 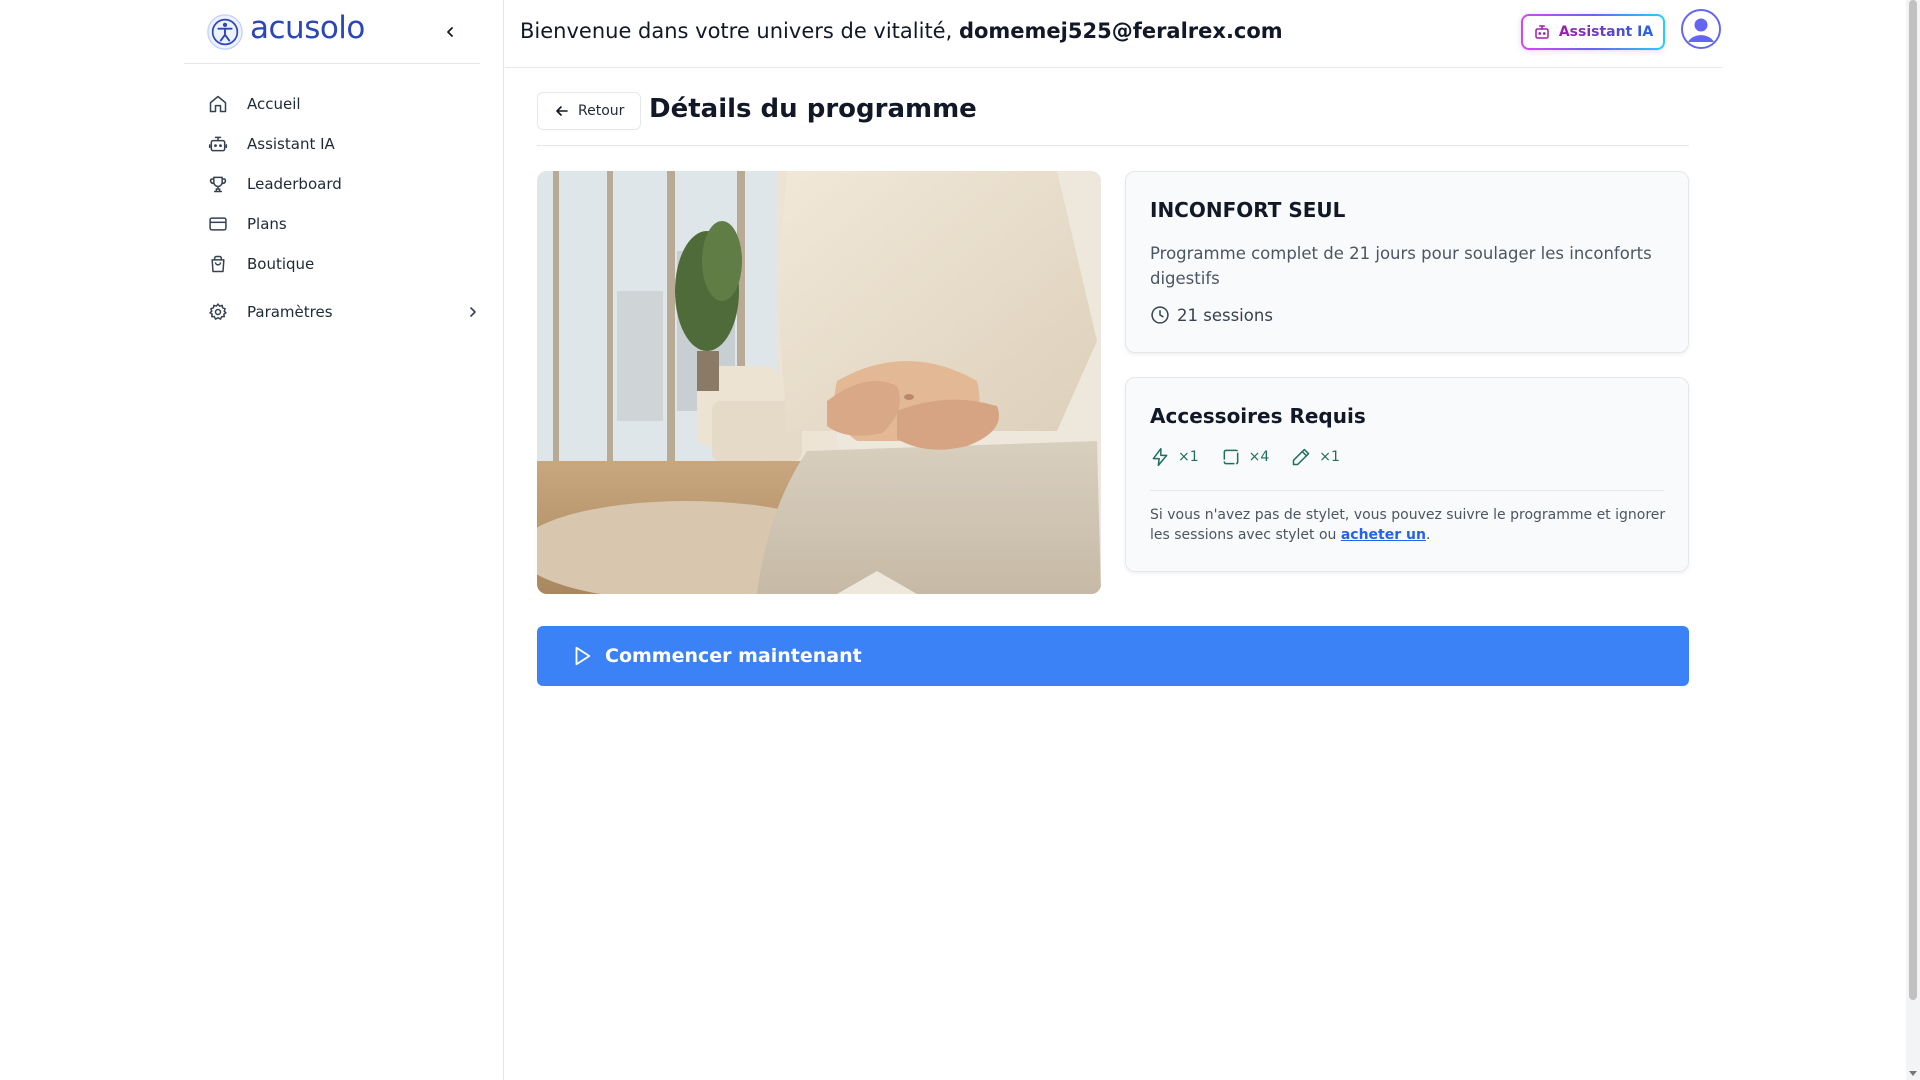 What do you see at coordinates (307, 28) in the screenshot?
I see `logo-text: acusolo` at bounding box center [307, 28].